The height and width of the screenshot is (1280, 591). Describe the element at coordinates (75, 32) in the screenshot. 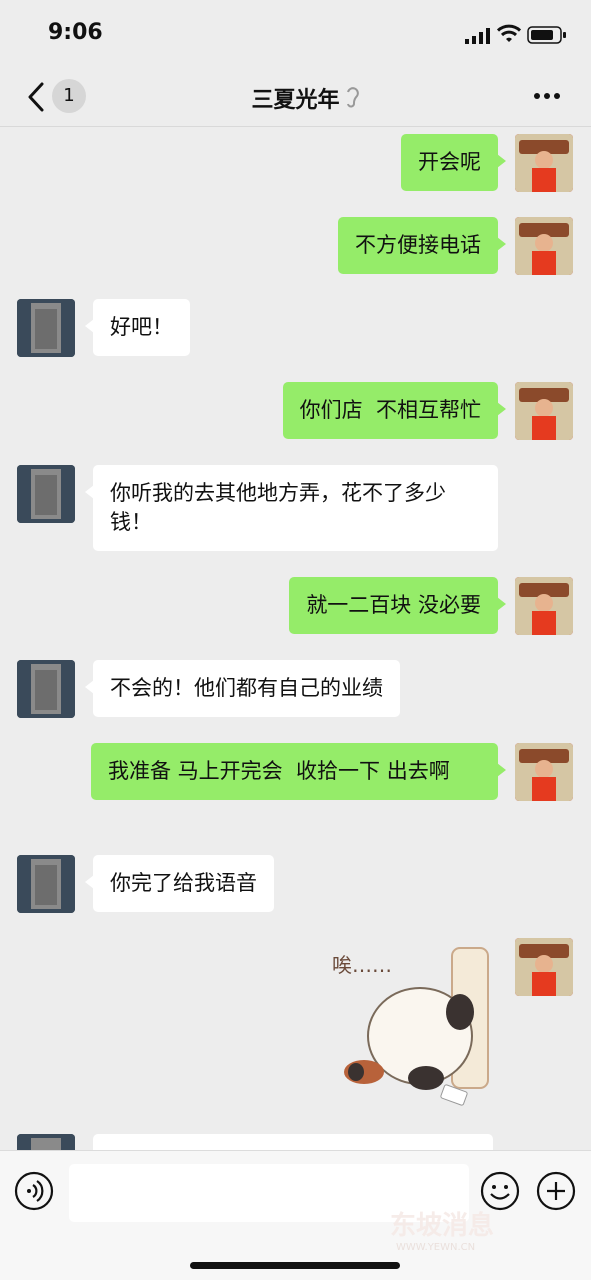

I see `status-time: 9:06` at that location.